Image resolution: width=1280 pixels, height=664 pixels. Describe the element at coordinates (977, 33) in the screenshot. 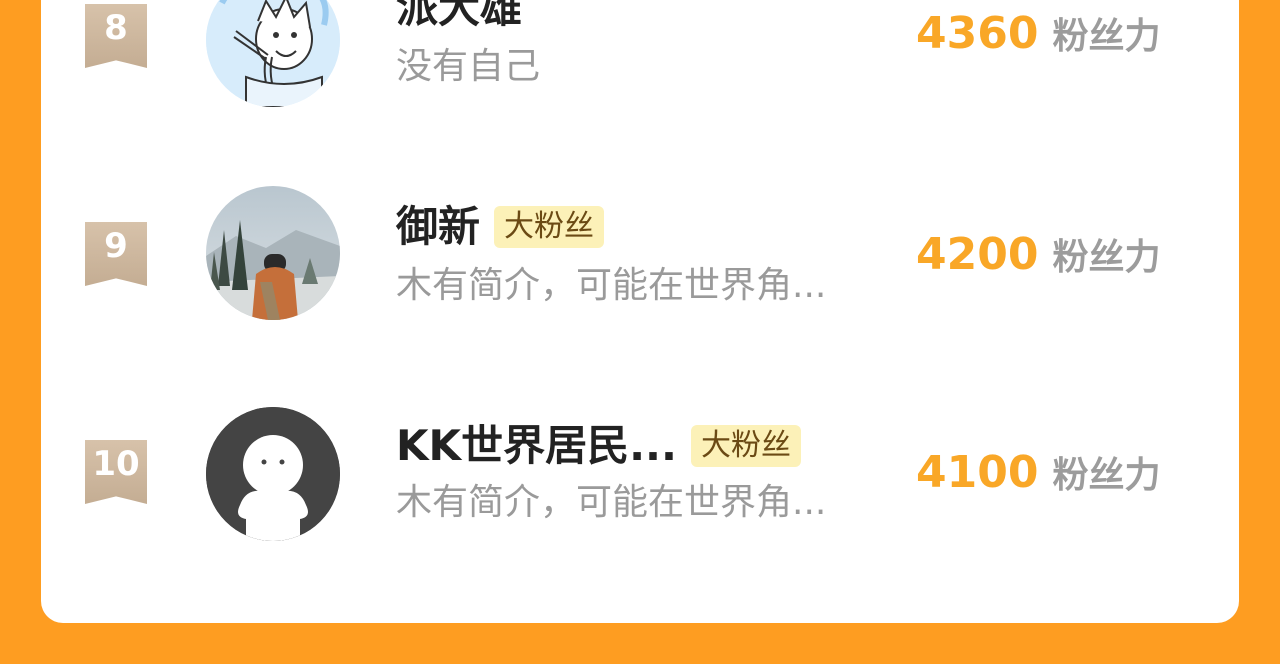

I see `score-value: 4360` at that location.